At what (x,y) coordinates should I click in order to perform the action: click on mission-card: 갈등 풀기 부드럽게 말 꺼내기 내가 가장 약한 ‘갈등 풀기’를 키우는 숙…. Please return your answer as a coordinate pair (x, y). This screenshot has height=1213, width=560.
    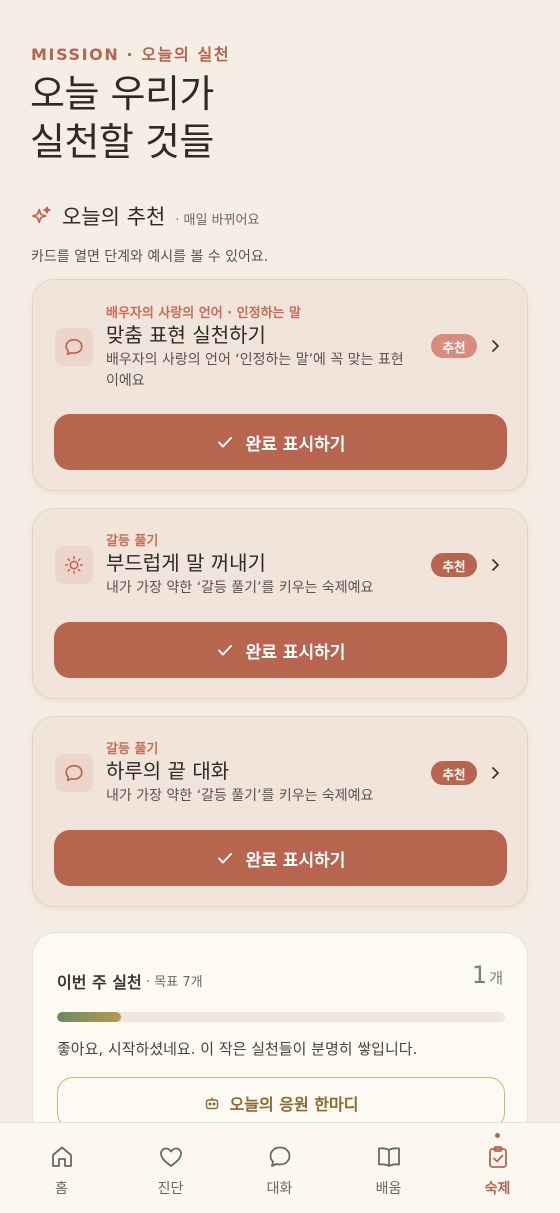
    Looking at the image, I should click on (280, 603).